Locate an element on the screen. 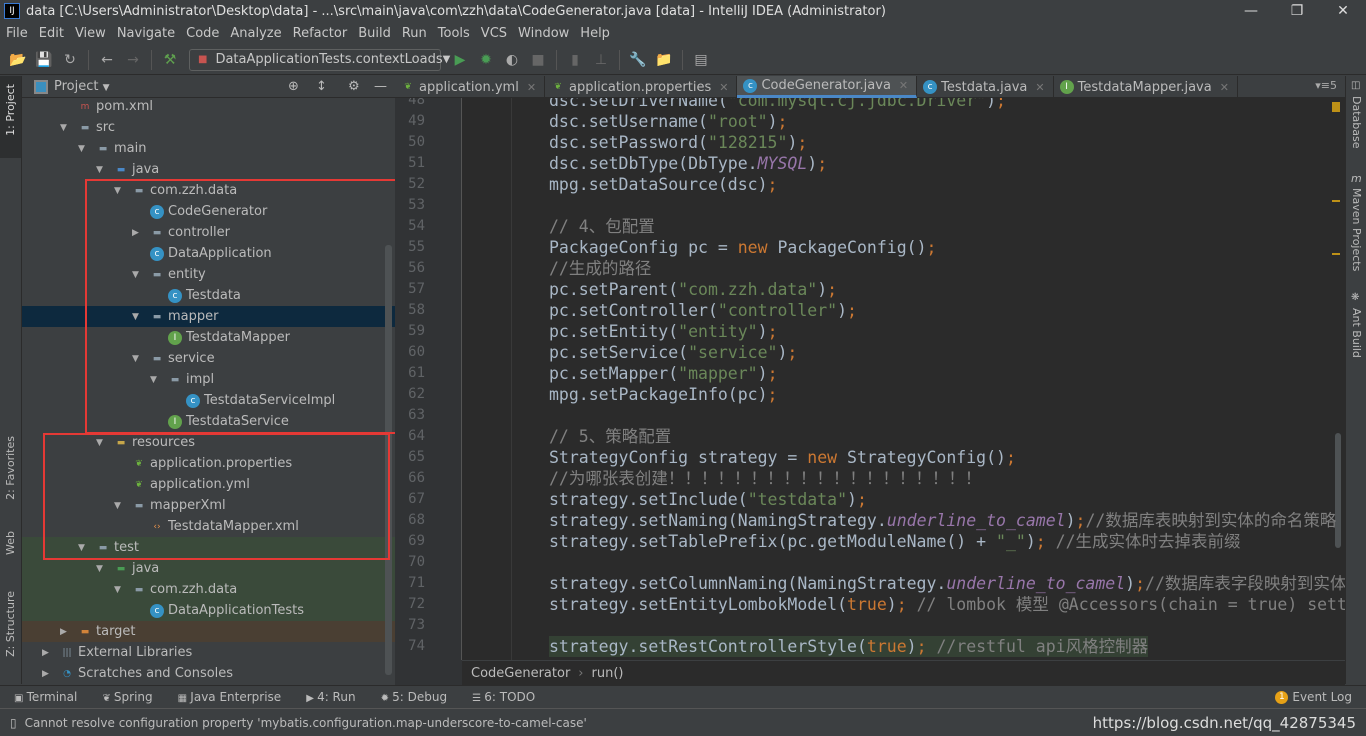 The height and width of the screenshot is (736, 1366). build-hammer-icon: ⚒ is located at coordinates (170, 60).